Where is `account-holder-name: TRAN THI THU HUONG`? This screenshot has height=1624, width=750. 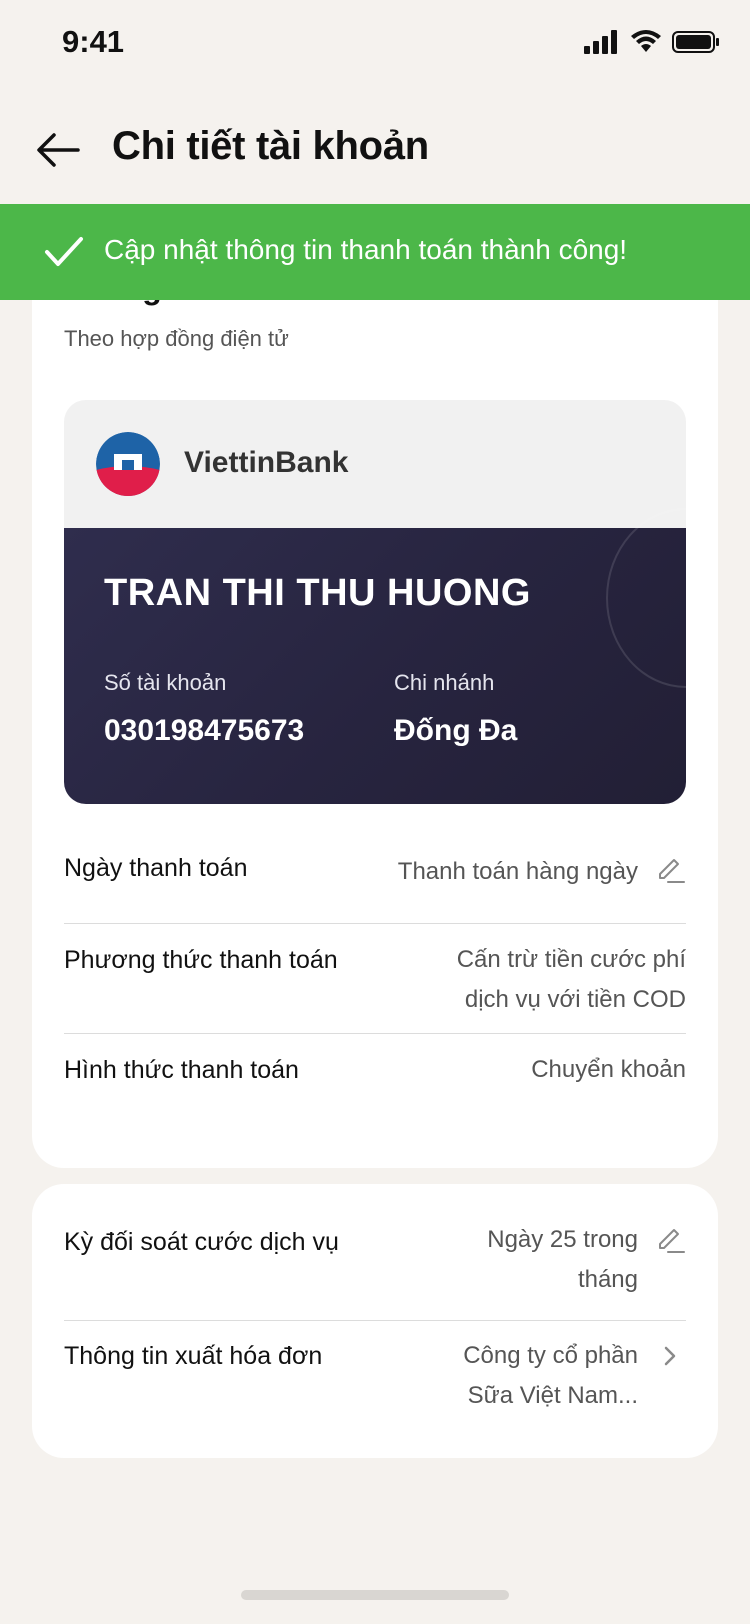 account-holder-name: TRAN THI THU HUONG is located at coordinates (317, 593).